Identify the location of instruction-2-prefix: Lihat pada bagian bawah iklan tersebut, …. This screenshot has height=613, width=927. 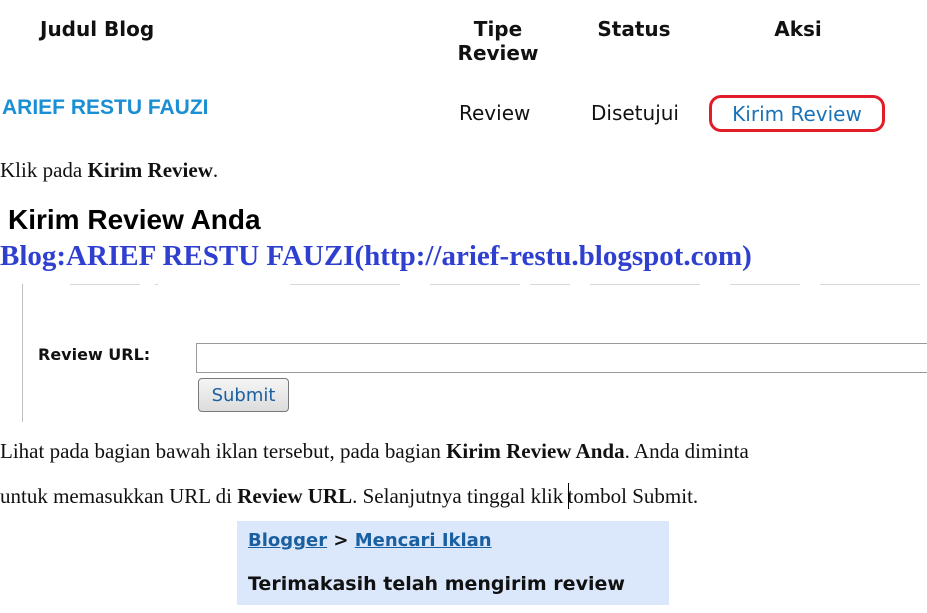
(223, 451).